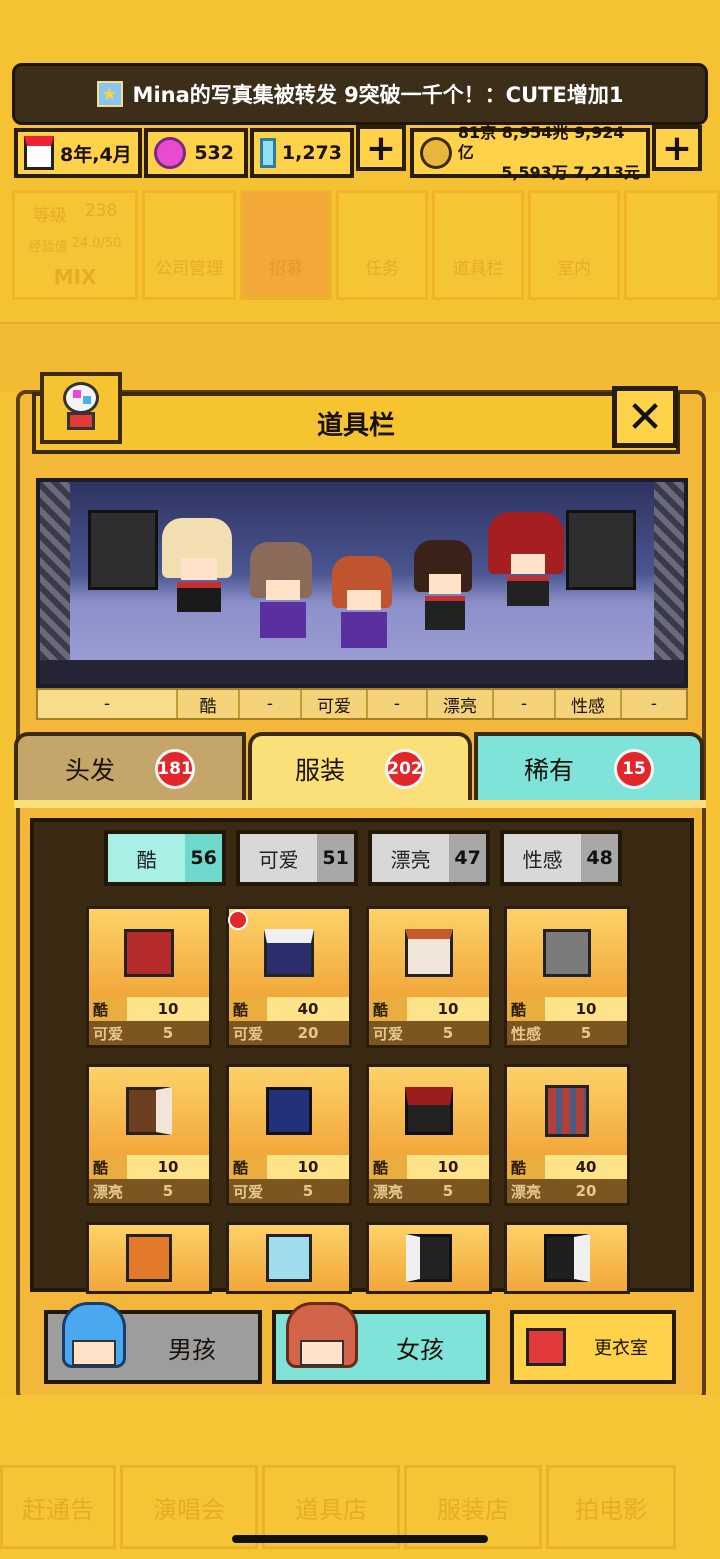 This screenshot has height=1559, width=720. What do you see at coordinates (319, 770) in the screenshot?
I see `tab-clothes-label: 服装` at bounding box center [319, 770].